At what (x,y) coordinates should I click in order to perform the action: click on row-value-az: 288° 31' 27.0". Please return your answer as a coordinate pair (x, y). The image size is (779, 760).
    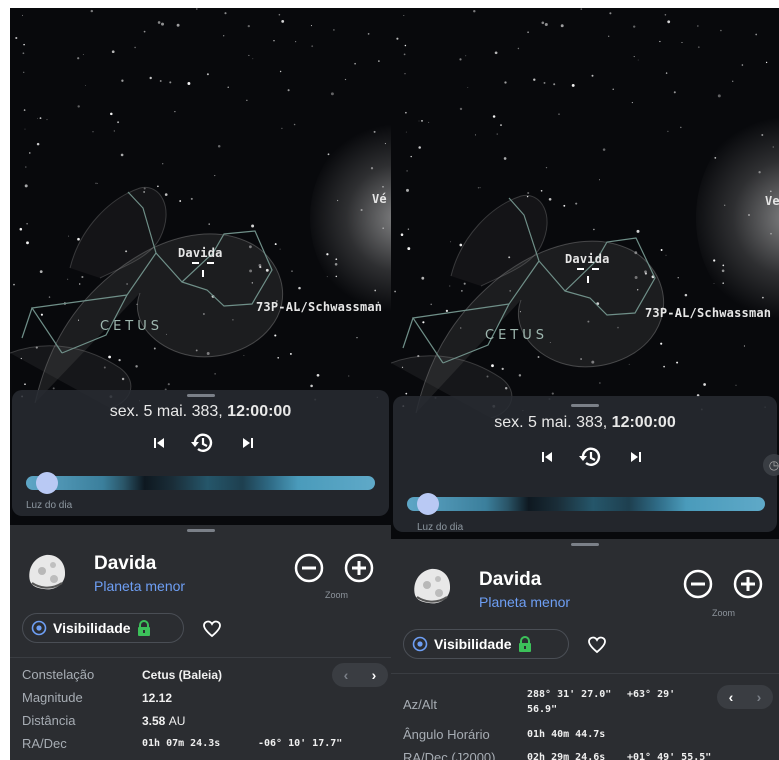
    Looking at the image, I should click on (569, 694).